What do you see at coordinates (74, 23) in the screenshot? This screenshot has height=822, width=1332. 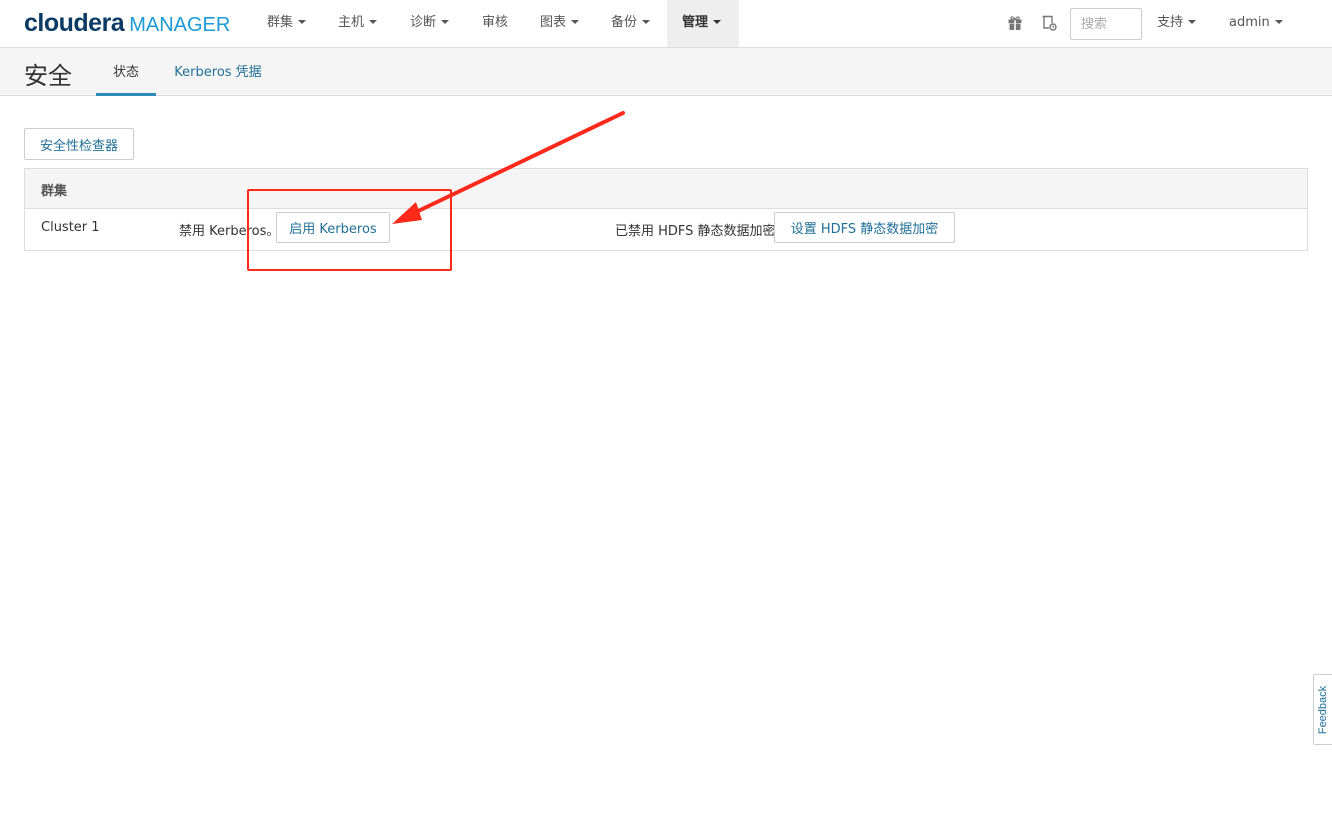 I see `logo-brand-text: cloudera` at bounding box center [74, 23].